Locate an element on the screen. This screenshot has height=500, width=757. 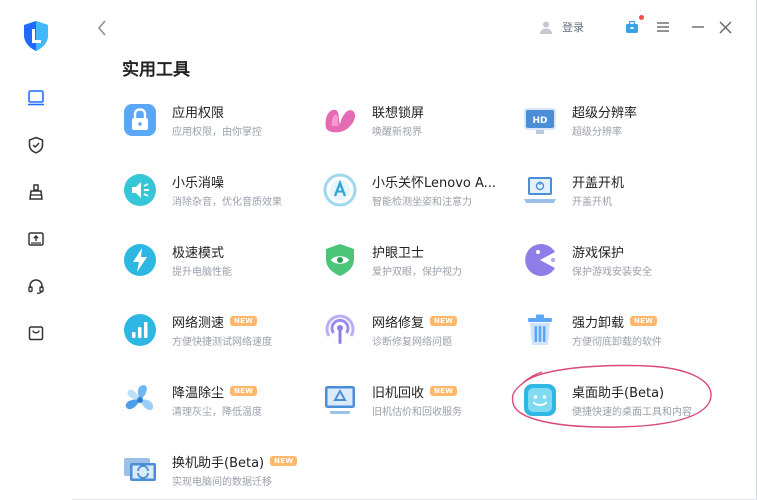
tool-lenovo-lockscreen: 联想锁屏 唤醒新视界 is located at coordinates (417, 120).